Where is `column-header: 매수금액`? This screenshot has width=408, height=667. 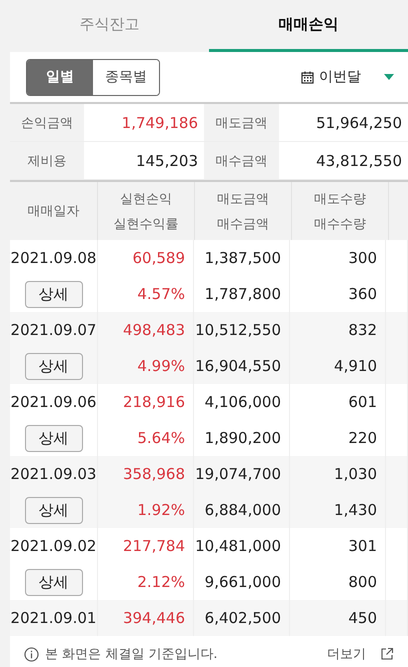
column-header: 매수금액 is located at coordinates (243, 224).